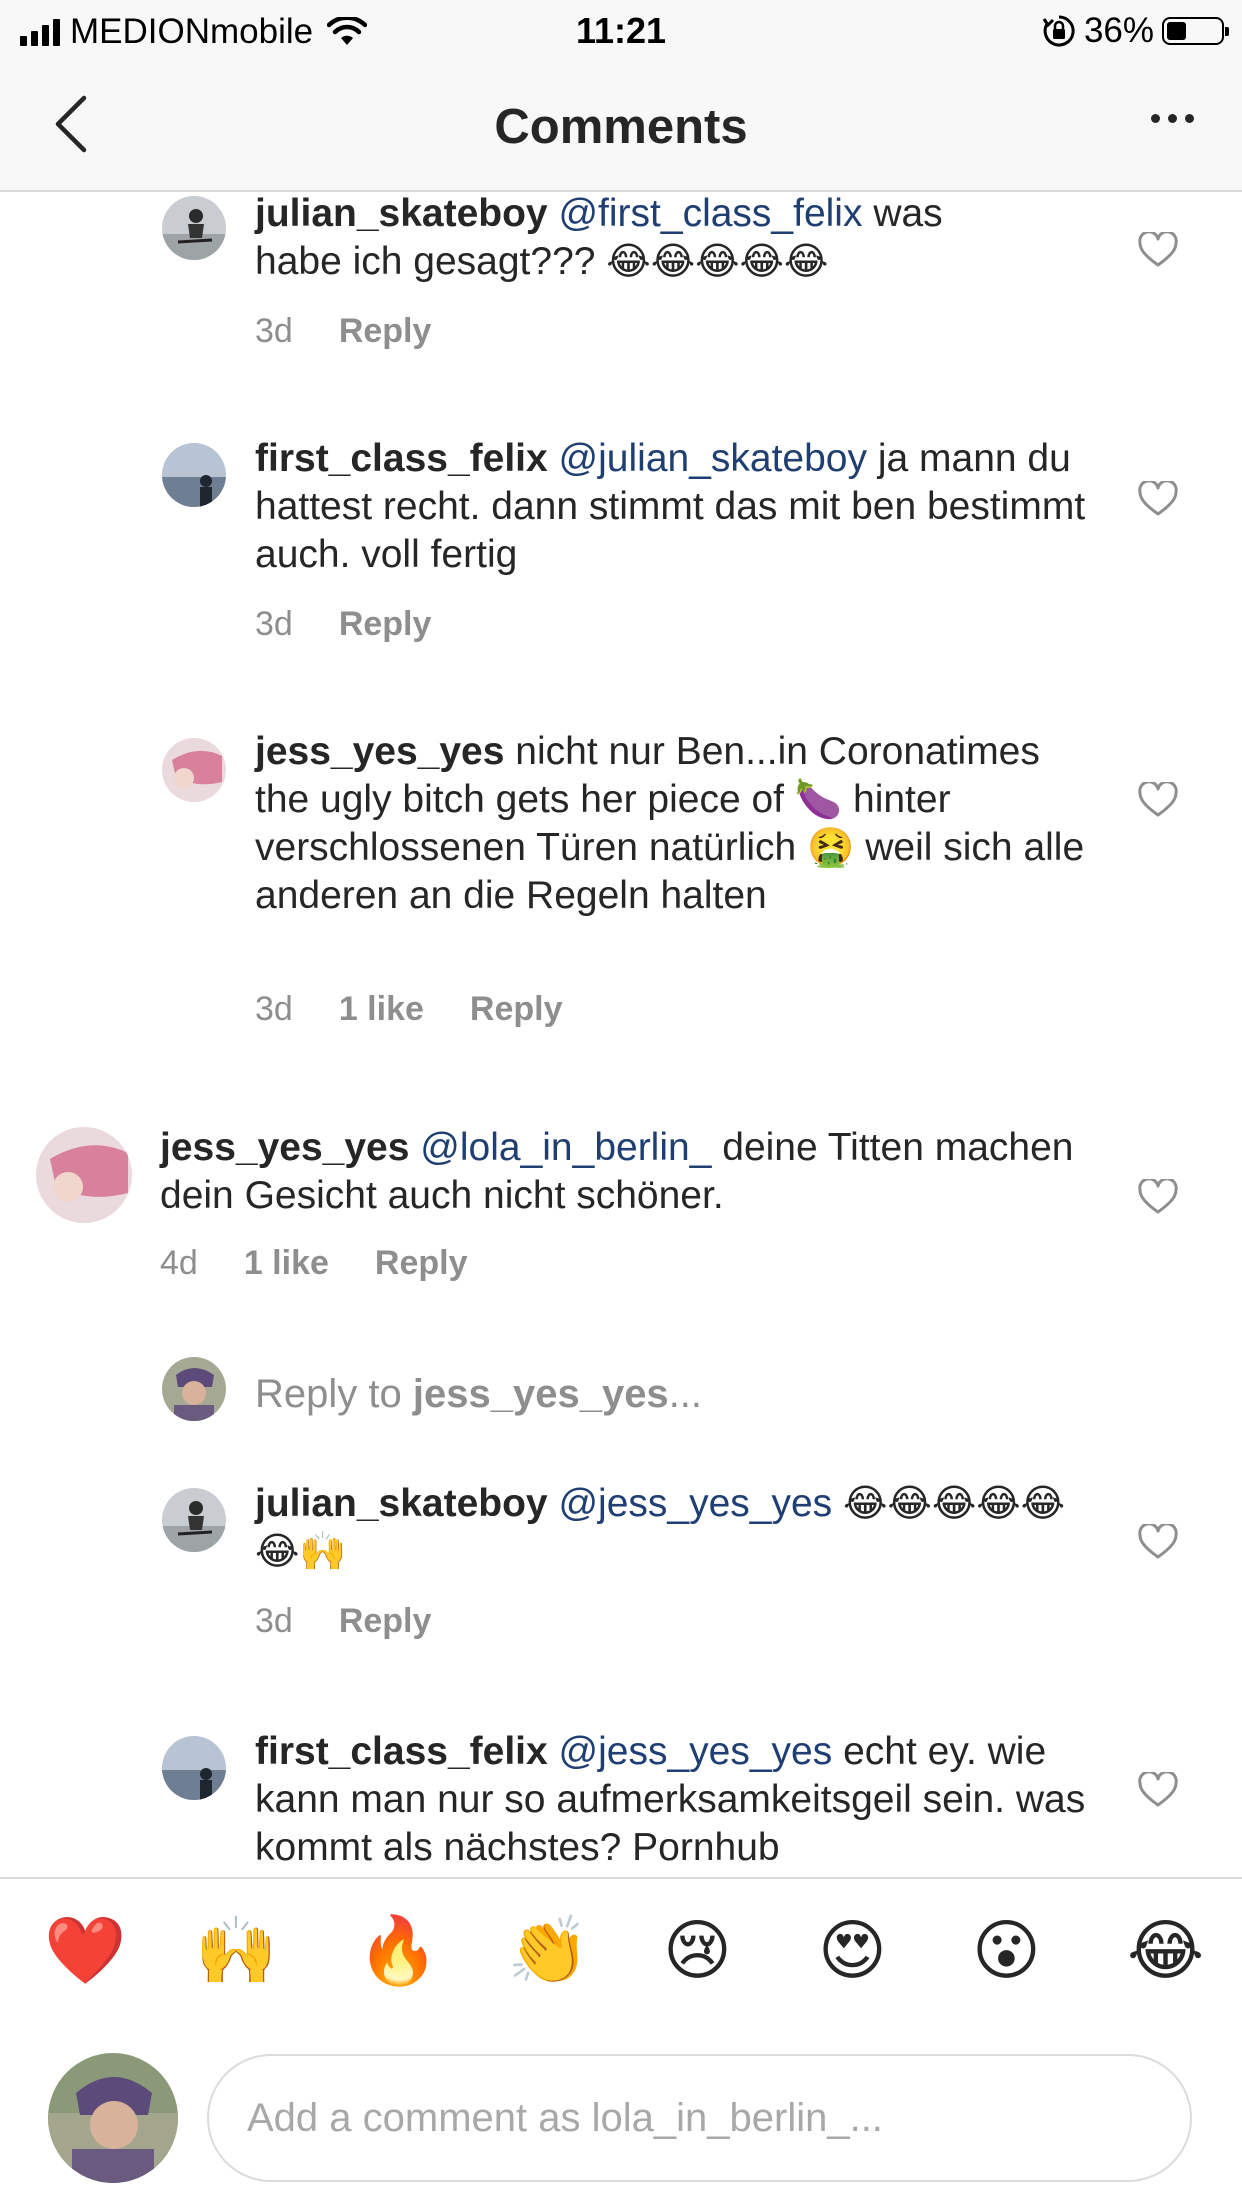  I want to click on navigation-bar: Comments, so click(621, 128).